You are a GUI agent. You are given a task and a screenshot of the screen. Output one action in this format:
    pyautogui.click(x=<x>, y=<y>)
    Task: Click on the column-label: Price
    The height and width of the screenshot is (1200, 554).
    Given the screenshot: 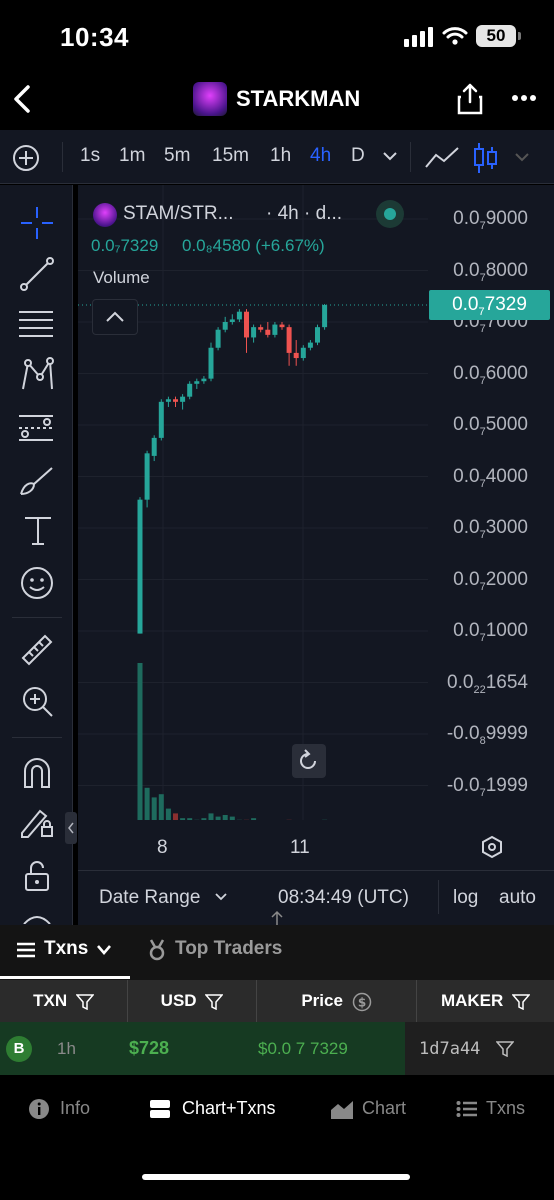 What is the action you would take?
    pyautogui.click(x=322, y=1000)
    